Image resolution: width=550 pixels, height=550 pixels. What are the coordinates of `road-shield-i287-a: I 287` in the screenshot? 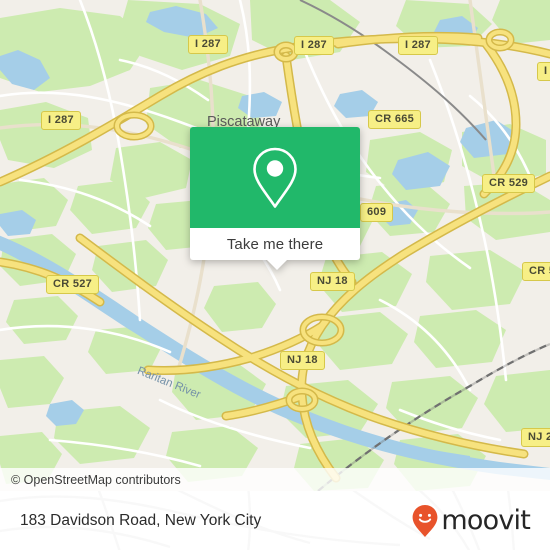 It's located at (208, 44).